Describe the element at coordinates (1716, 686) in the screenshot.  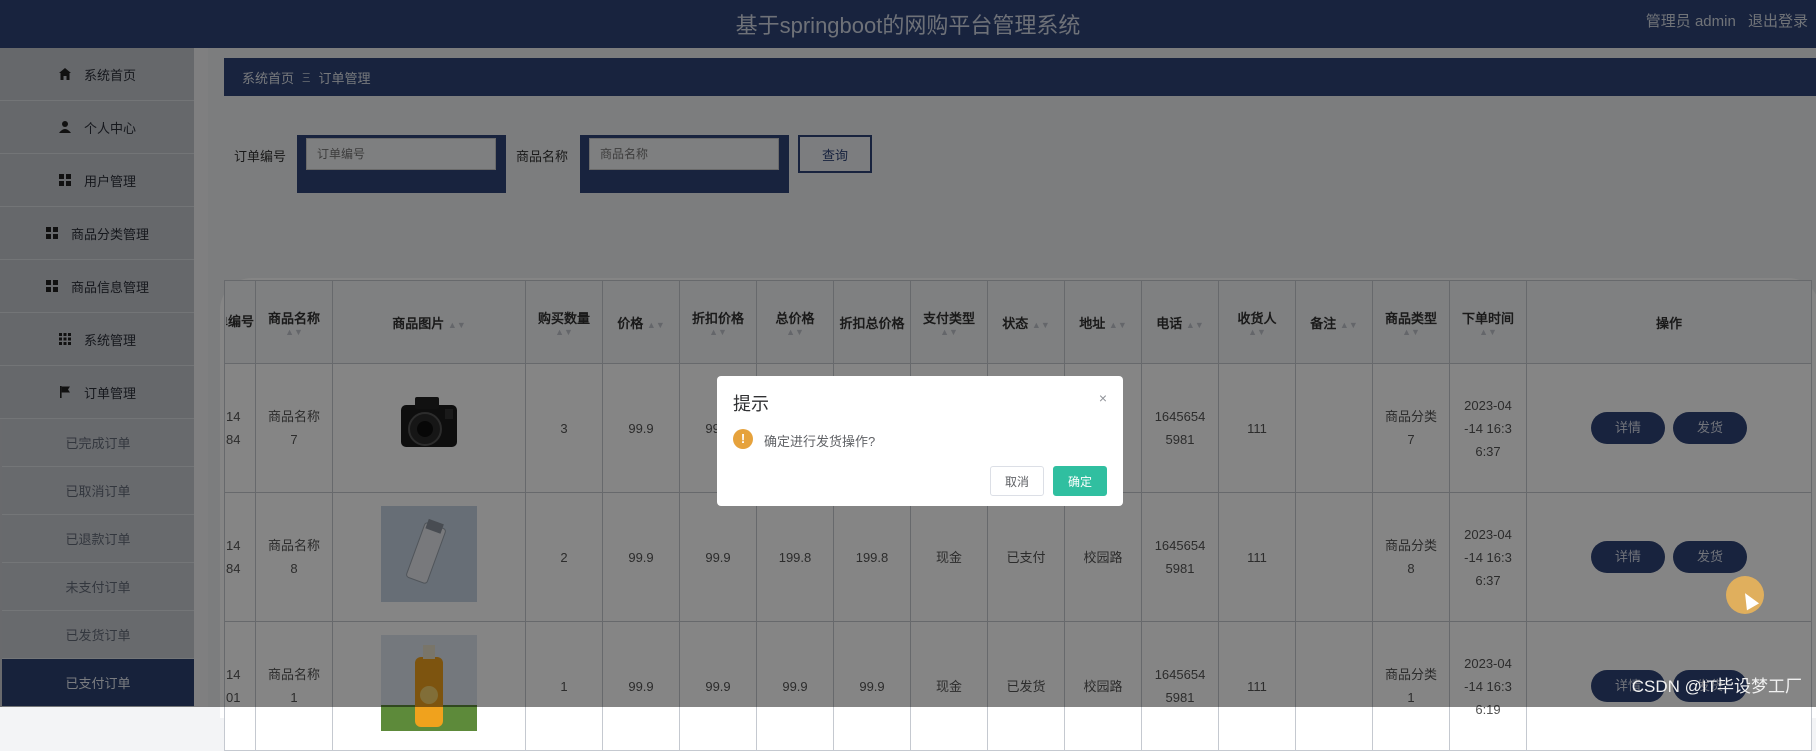
I see `watermark: CSDN @IT毕设梦工厂` at that location.